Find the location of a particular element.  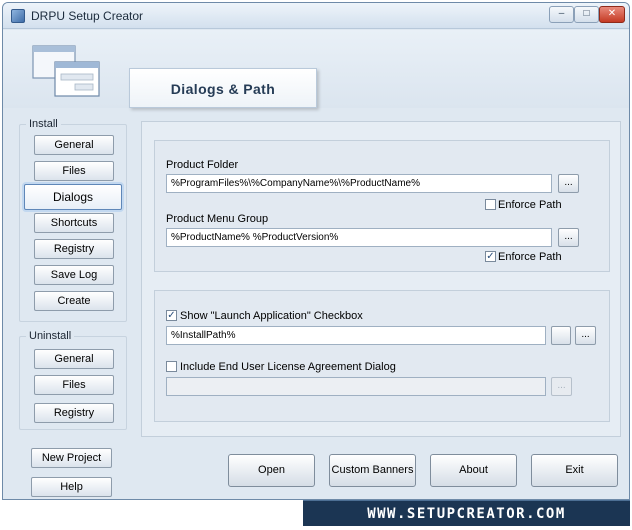

uninstall-group: Uninstall General Files Registry is located at coordinates (73, 380).